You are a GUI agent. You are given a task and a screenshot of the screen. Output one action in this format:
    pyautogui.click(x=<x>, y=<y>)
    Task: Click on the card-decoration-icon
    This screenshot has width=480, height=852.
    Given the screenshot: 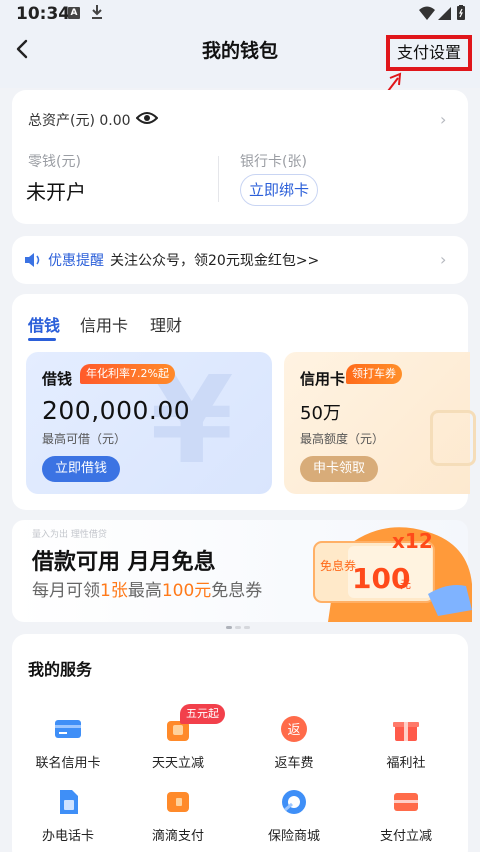 What is the action you would take?
    pyautogui.click(x=453, y=438)
    